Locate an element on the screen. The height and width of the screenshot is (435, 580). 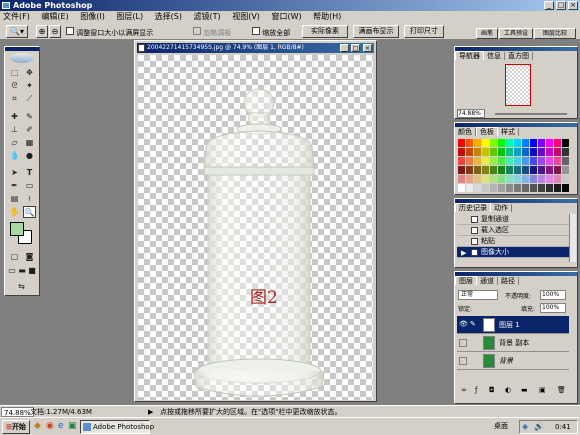
eye-icon: 👁 is located at coordinates (463, 324).